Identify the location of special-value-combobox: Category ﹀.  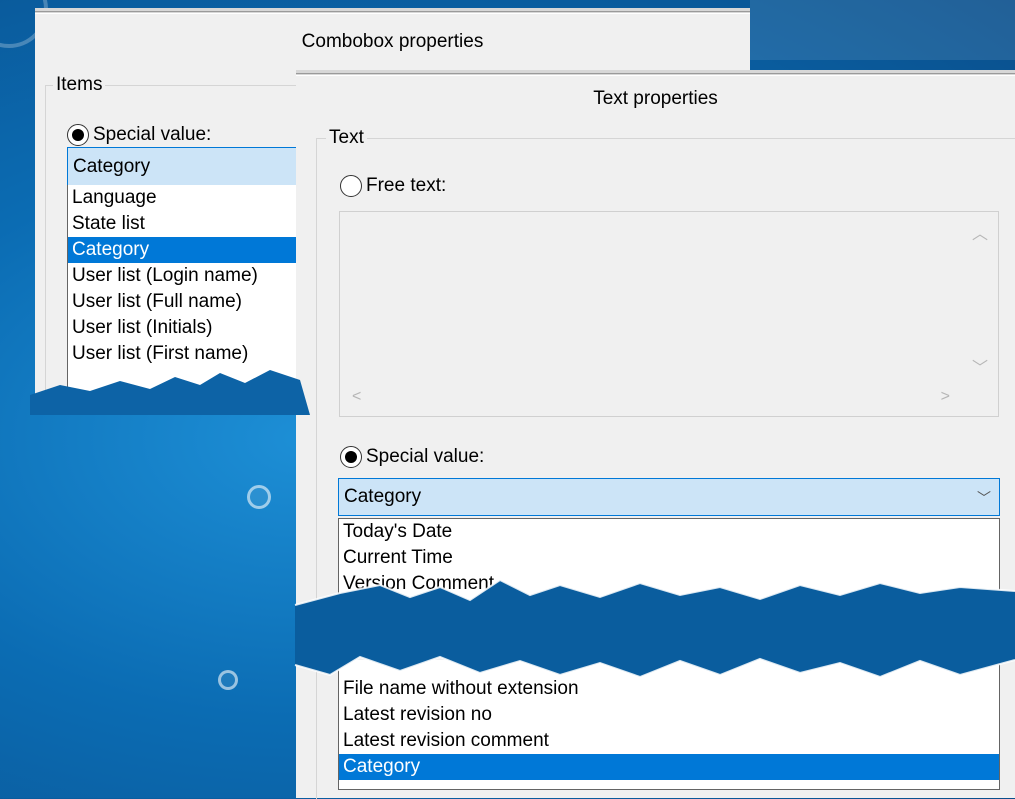
(669, 497).